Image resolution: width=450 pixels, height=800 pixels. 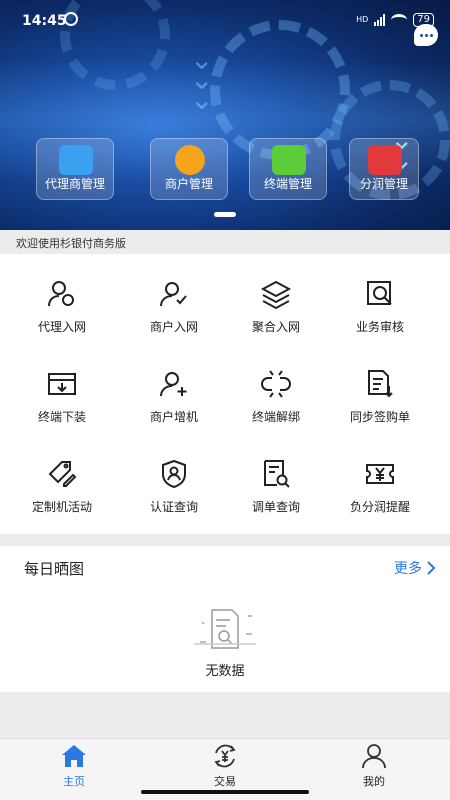 I want to click on shield-user-icon, so click(x=174, y=474).